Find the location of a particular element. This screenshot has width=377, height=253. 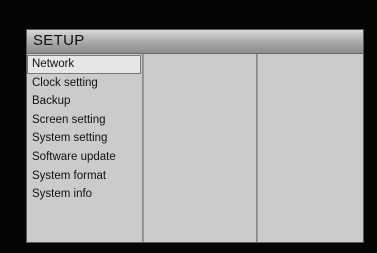

menu-item-network: Network is located at coordinates (84, 64).